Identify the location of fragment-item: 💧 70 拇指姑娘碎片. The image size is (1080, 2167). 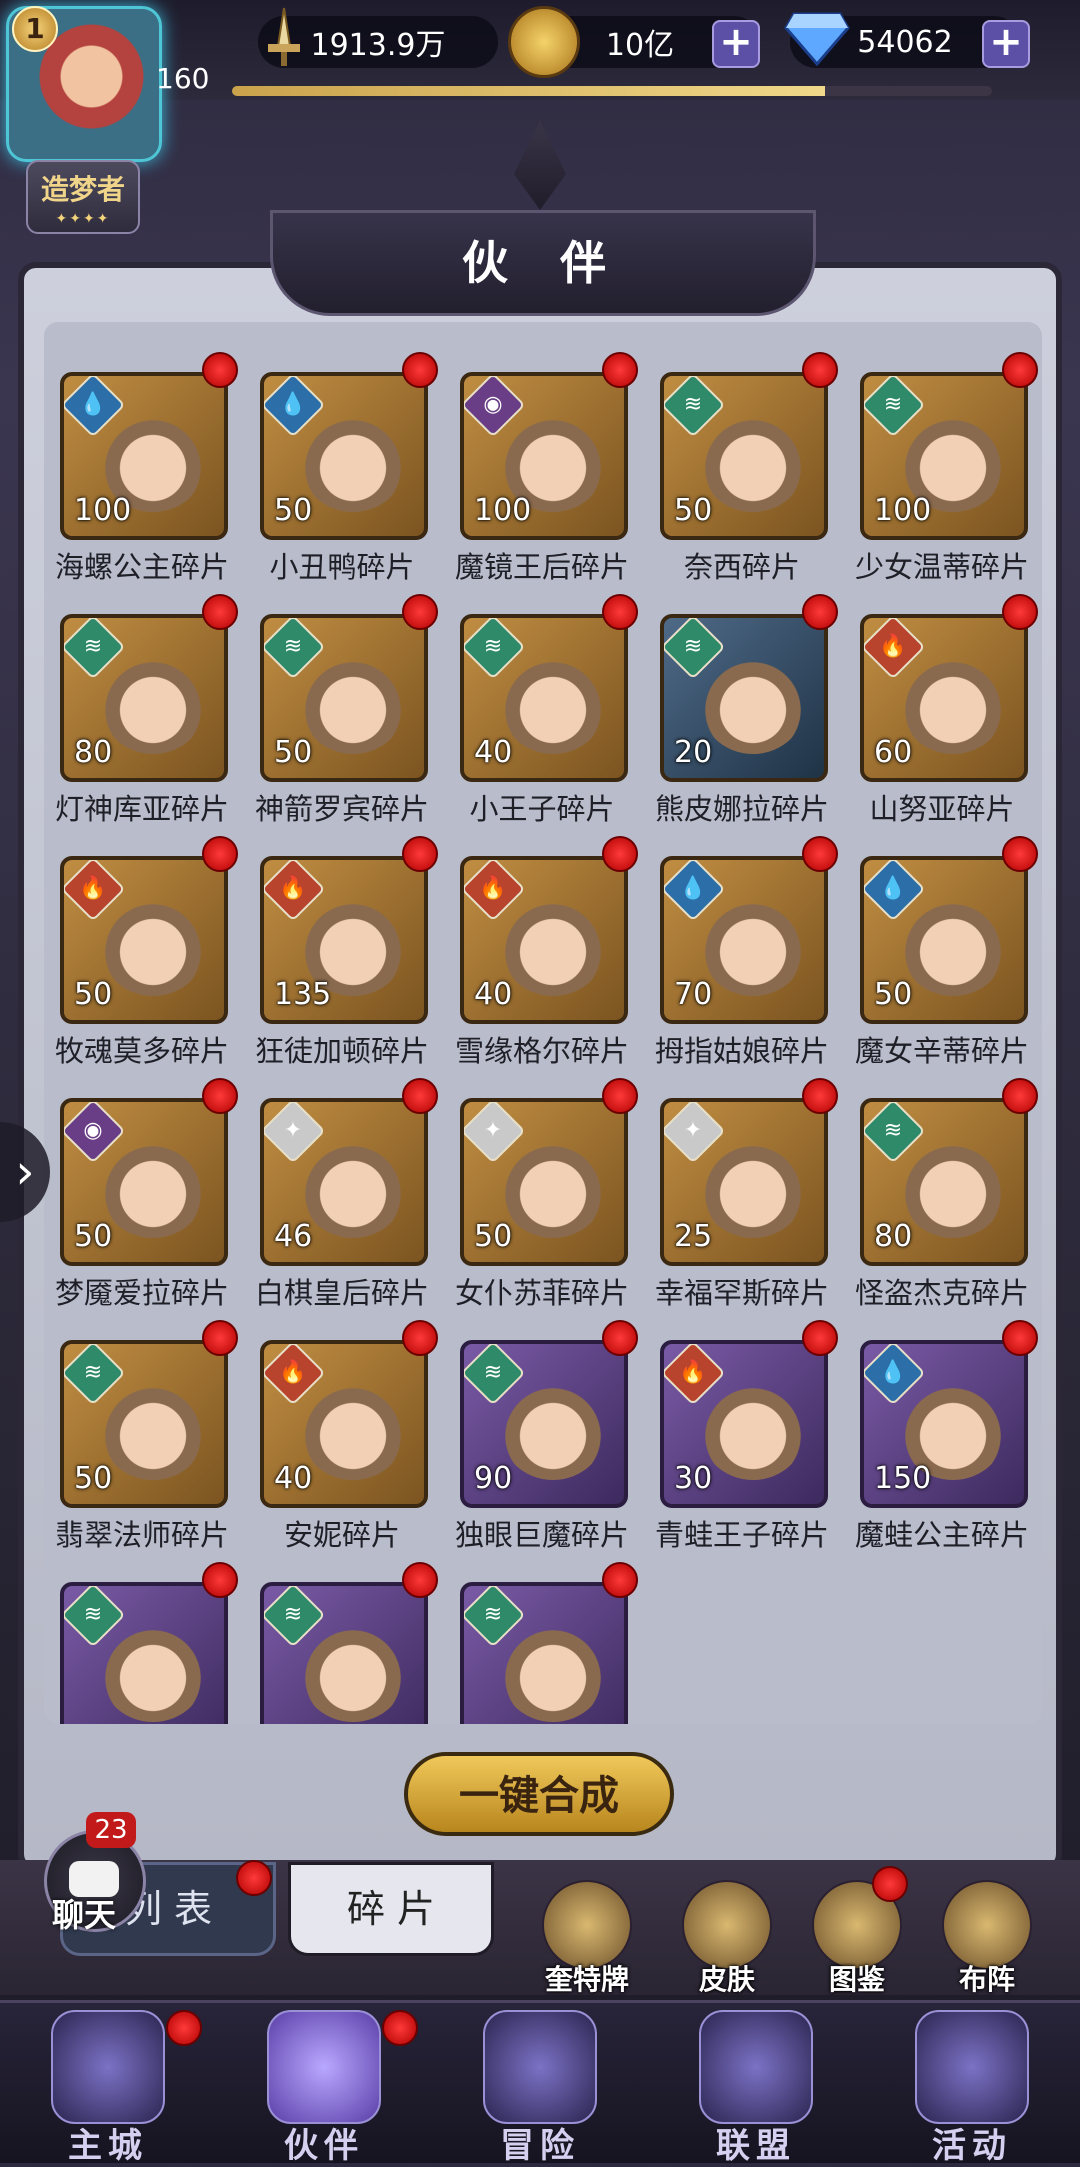
(744, 956).